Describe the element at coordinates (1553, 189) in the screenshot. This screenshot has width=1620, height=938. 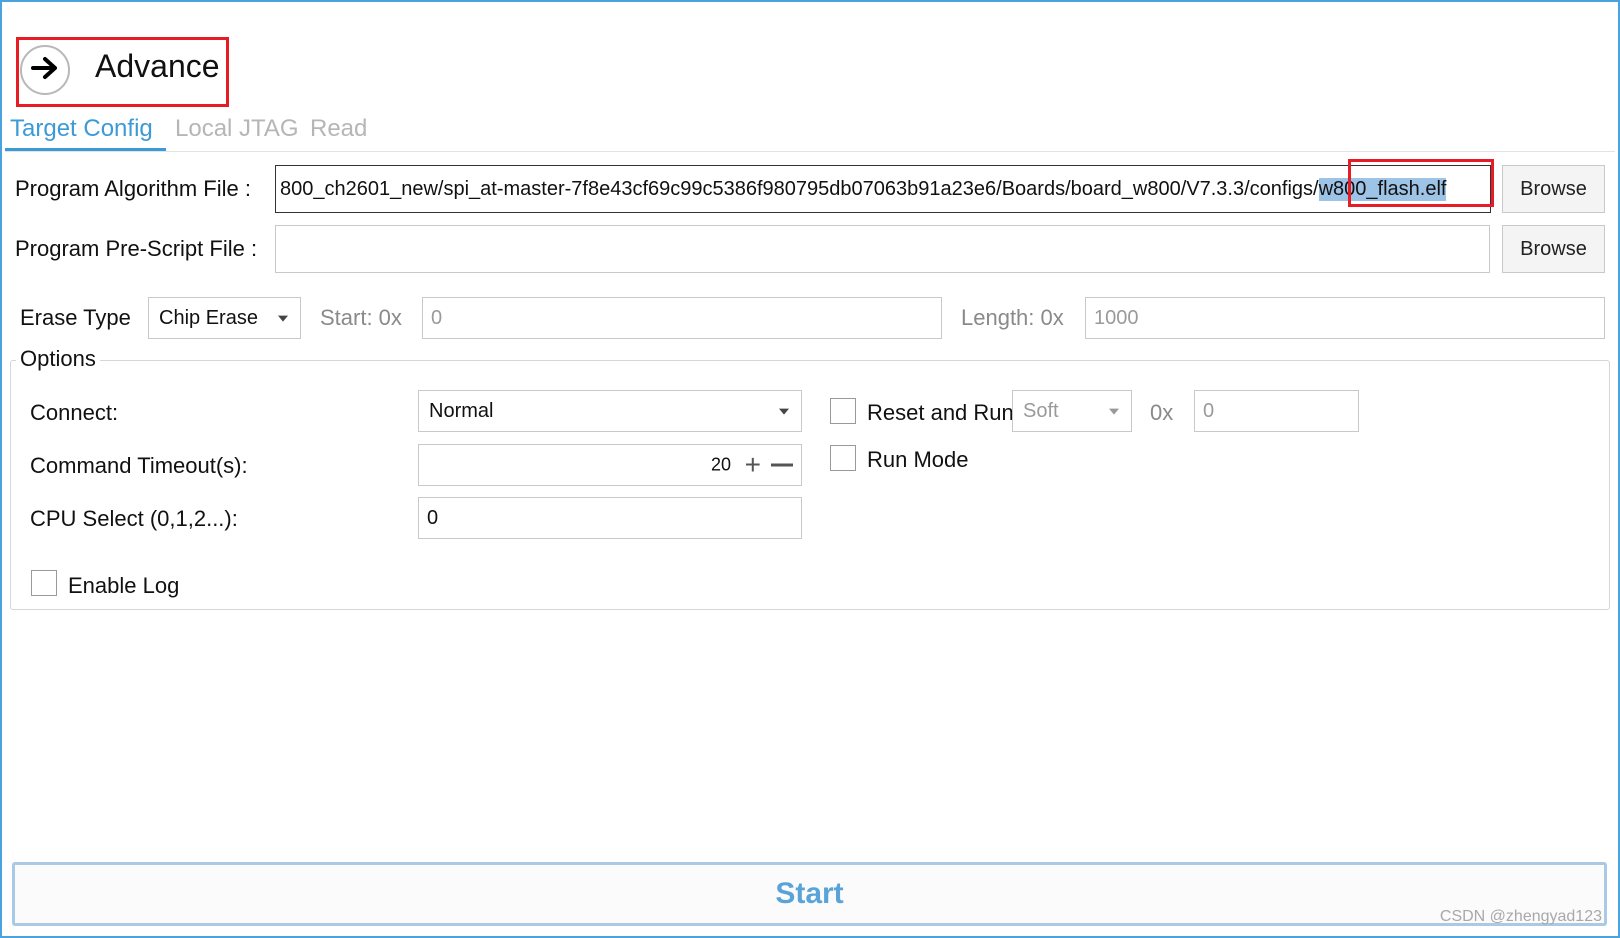
I see `browse-algorithm-button: Browse` at that location.